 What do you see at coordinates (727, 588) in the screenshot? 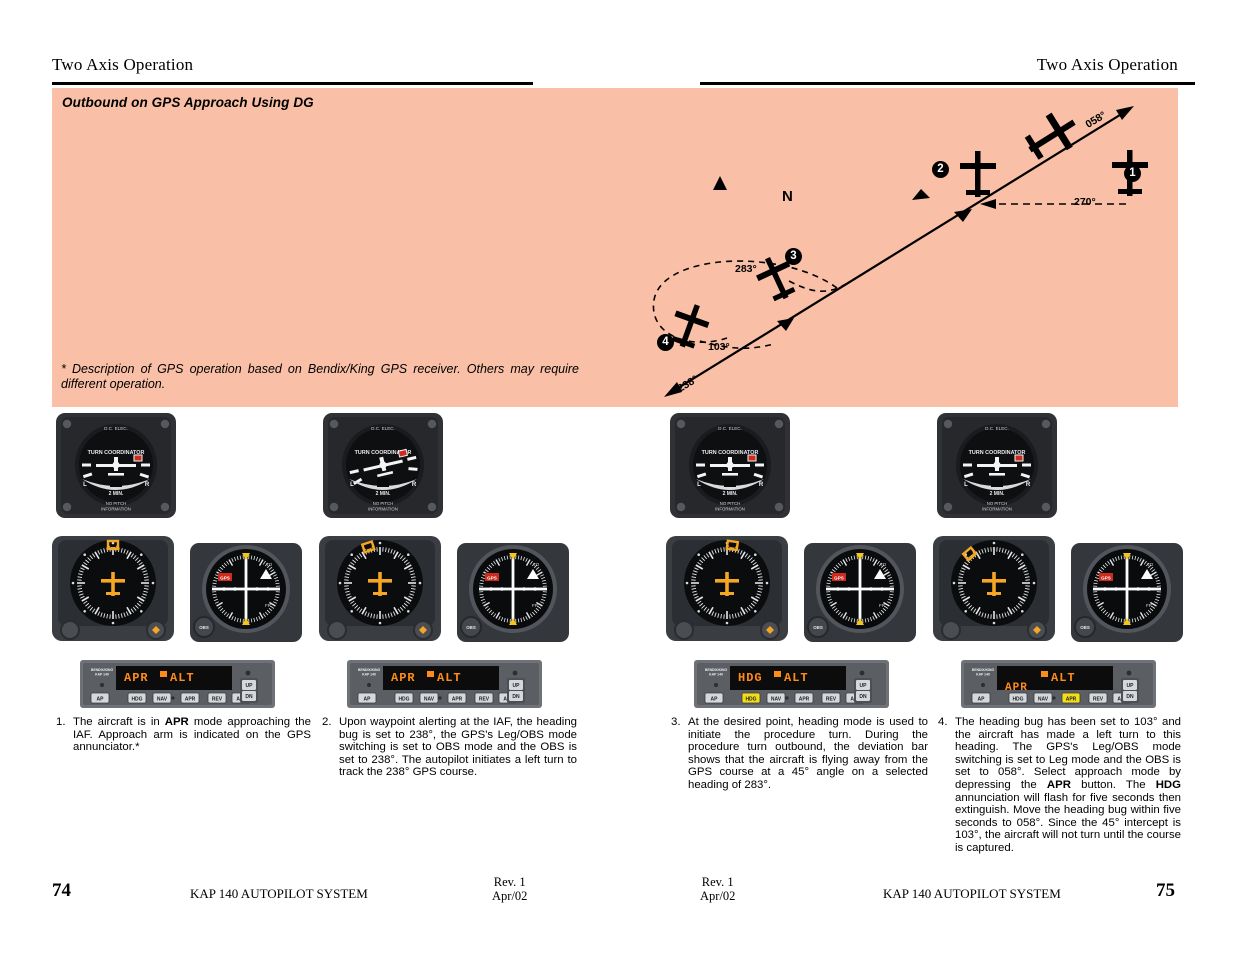
I see `directional-gyro` at bounding box center [727, 588].